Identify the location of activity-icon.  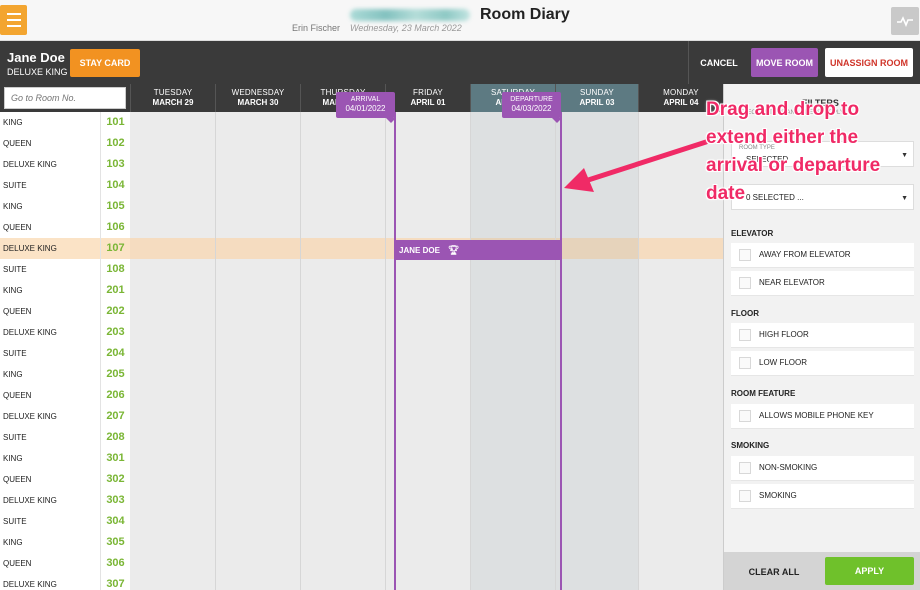
(905, 21).